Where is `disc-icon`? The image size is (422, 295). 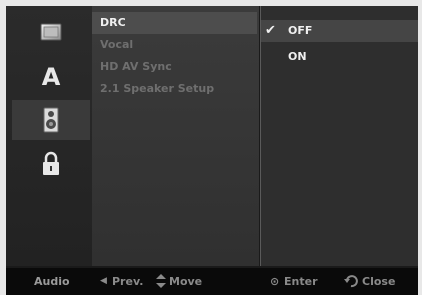
disc-icon is located at coordinates (51, 32).